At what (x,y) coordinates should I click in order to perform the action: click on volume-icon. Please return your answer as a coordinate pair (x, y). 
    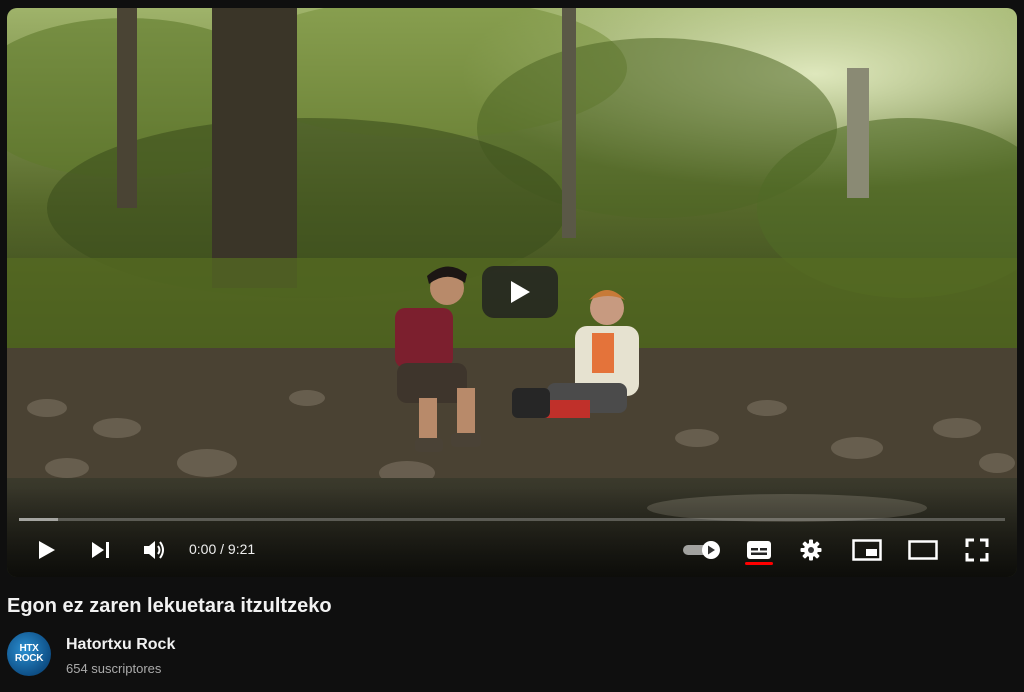
    Looking at the image, I should click on (154, 550).